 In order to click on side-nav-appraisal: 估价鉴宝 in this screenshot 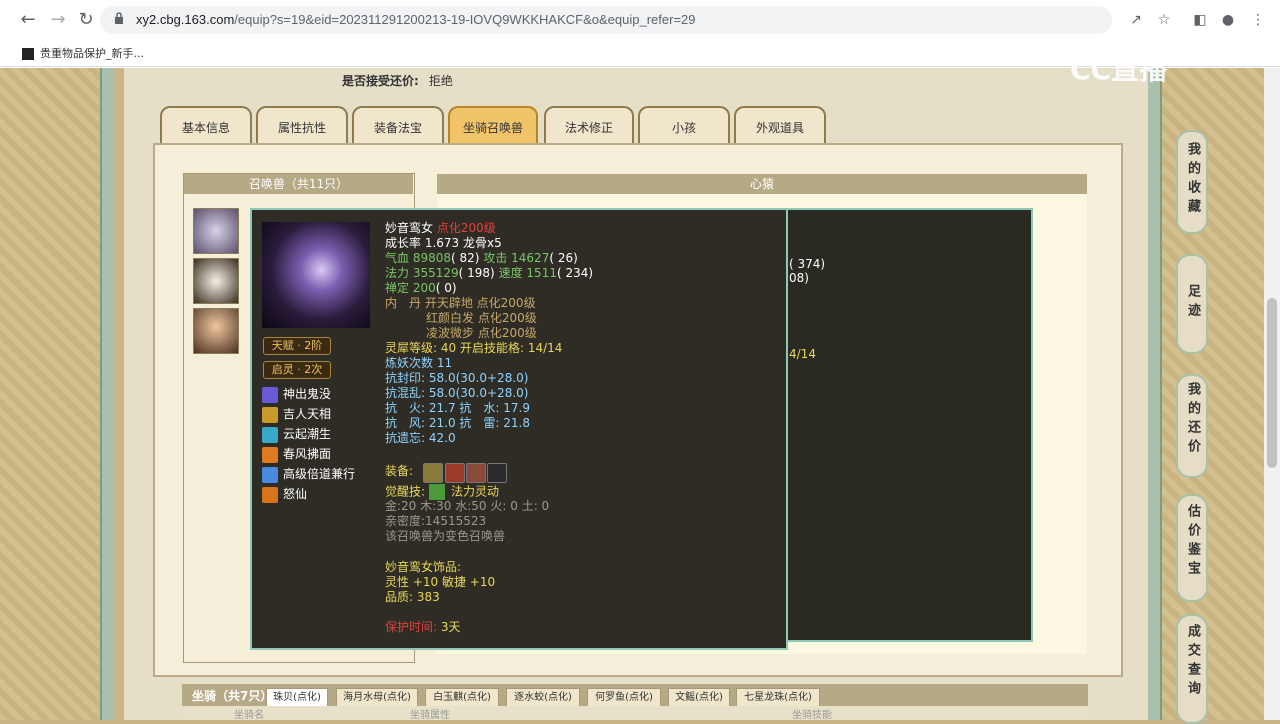, I will do `click(1192, 548)`.